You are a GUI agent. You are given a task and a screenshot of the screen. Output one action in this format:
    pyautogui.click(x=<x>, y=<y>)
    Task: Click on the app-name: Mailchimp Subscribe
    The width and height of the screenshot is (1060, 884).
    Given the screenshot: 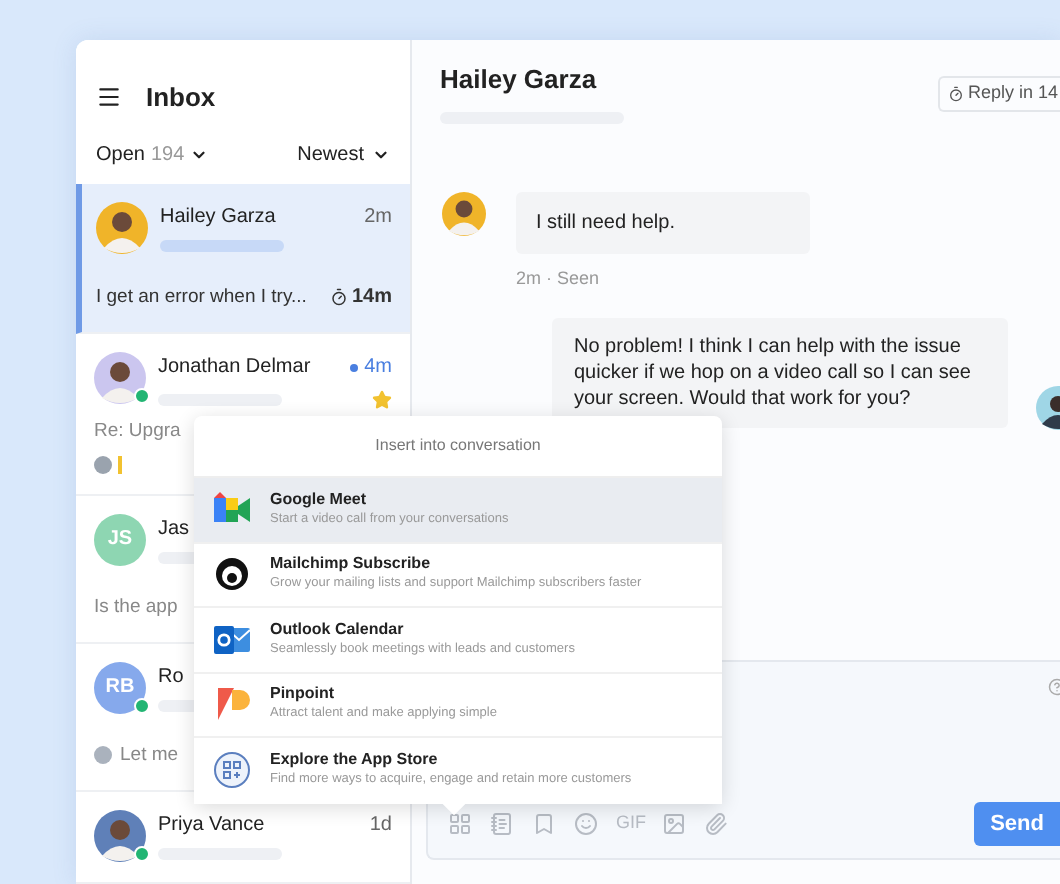 What is the action you would take?
    pyautogui.click(x=351, y=564)
    